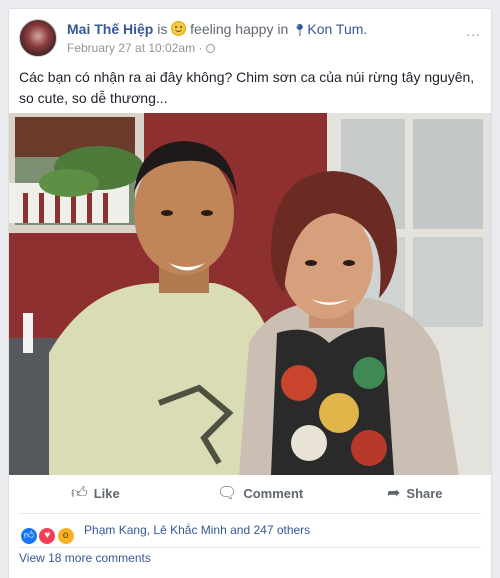 This screenshot has height=578, width=500. I want to click on view-more-comments-link: View 18 more comments, so click(85, 558).